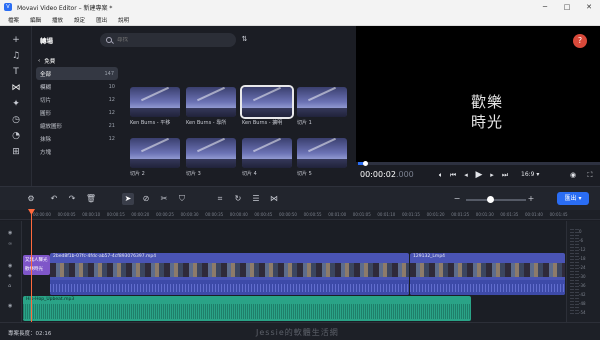 Image resolution: width=600 pixels, height=340 pixels. Describe the element at coordinates (490, 199) in the screenshot. I see `zoom-slider-handle` at that location.